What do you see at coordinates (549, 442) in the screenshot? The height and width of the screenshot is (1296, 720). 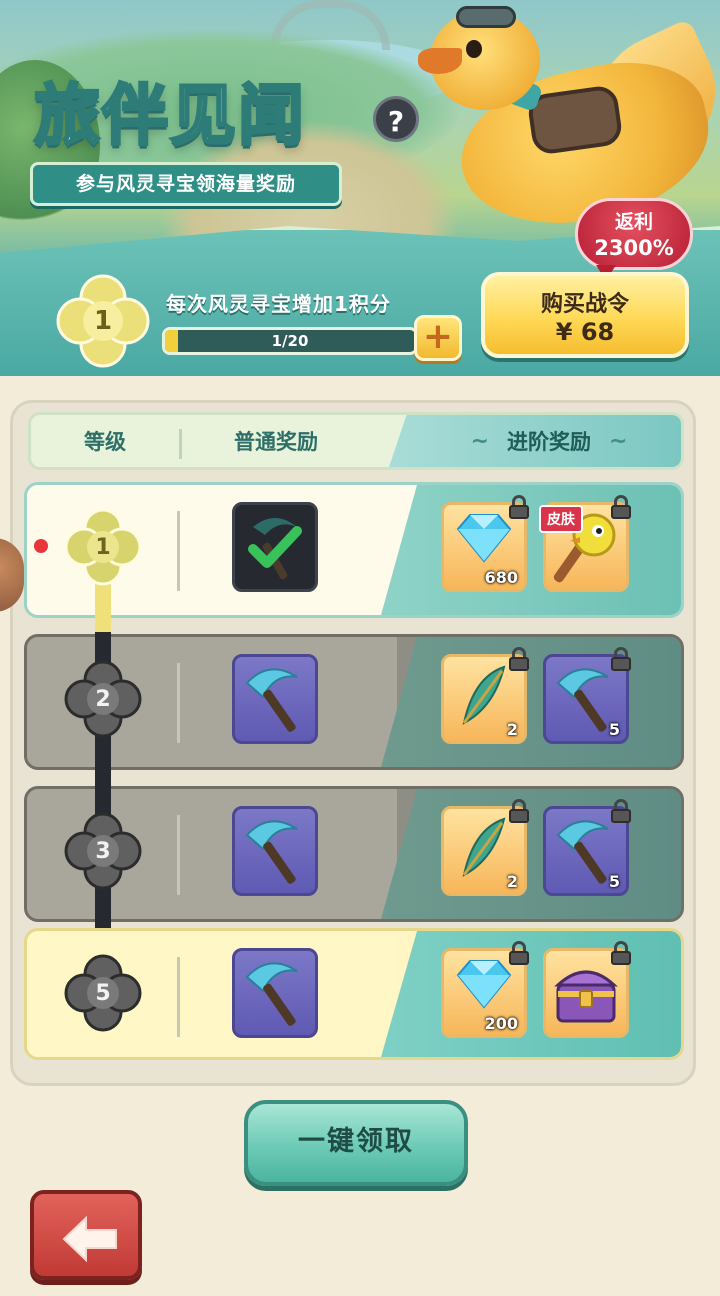 I see `header-advanced-label: 进阶奖励` at bounding box center [549, 442].